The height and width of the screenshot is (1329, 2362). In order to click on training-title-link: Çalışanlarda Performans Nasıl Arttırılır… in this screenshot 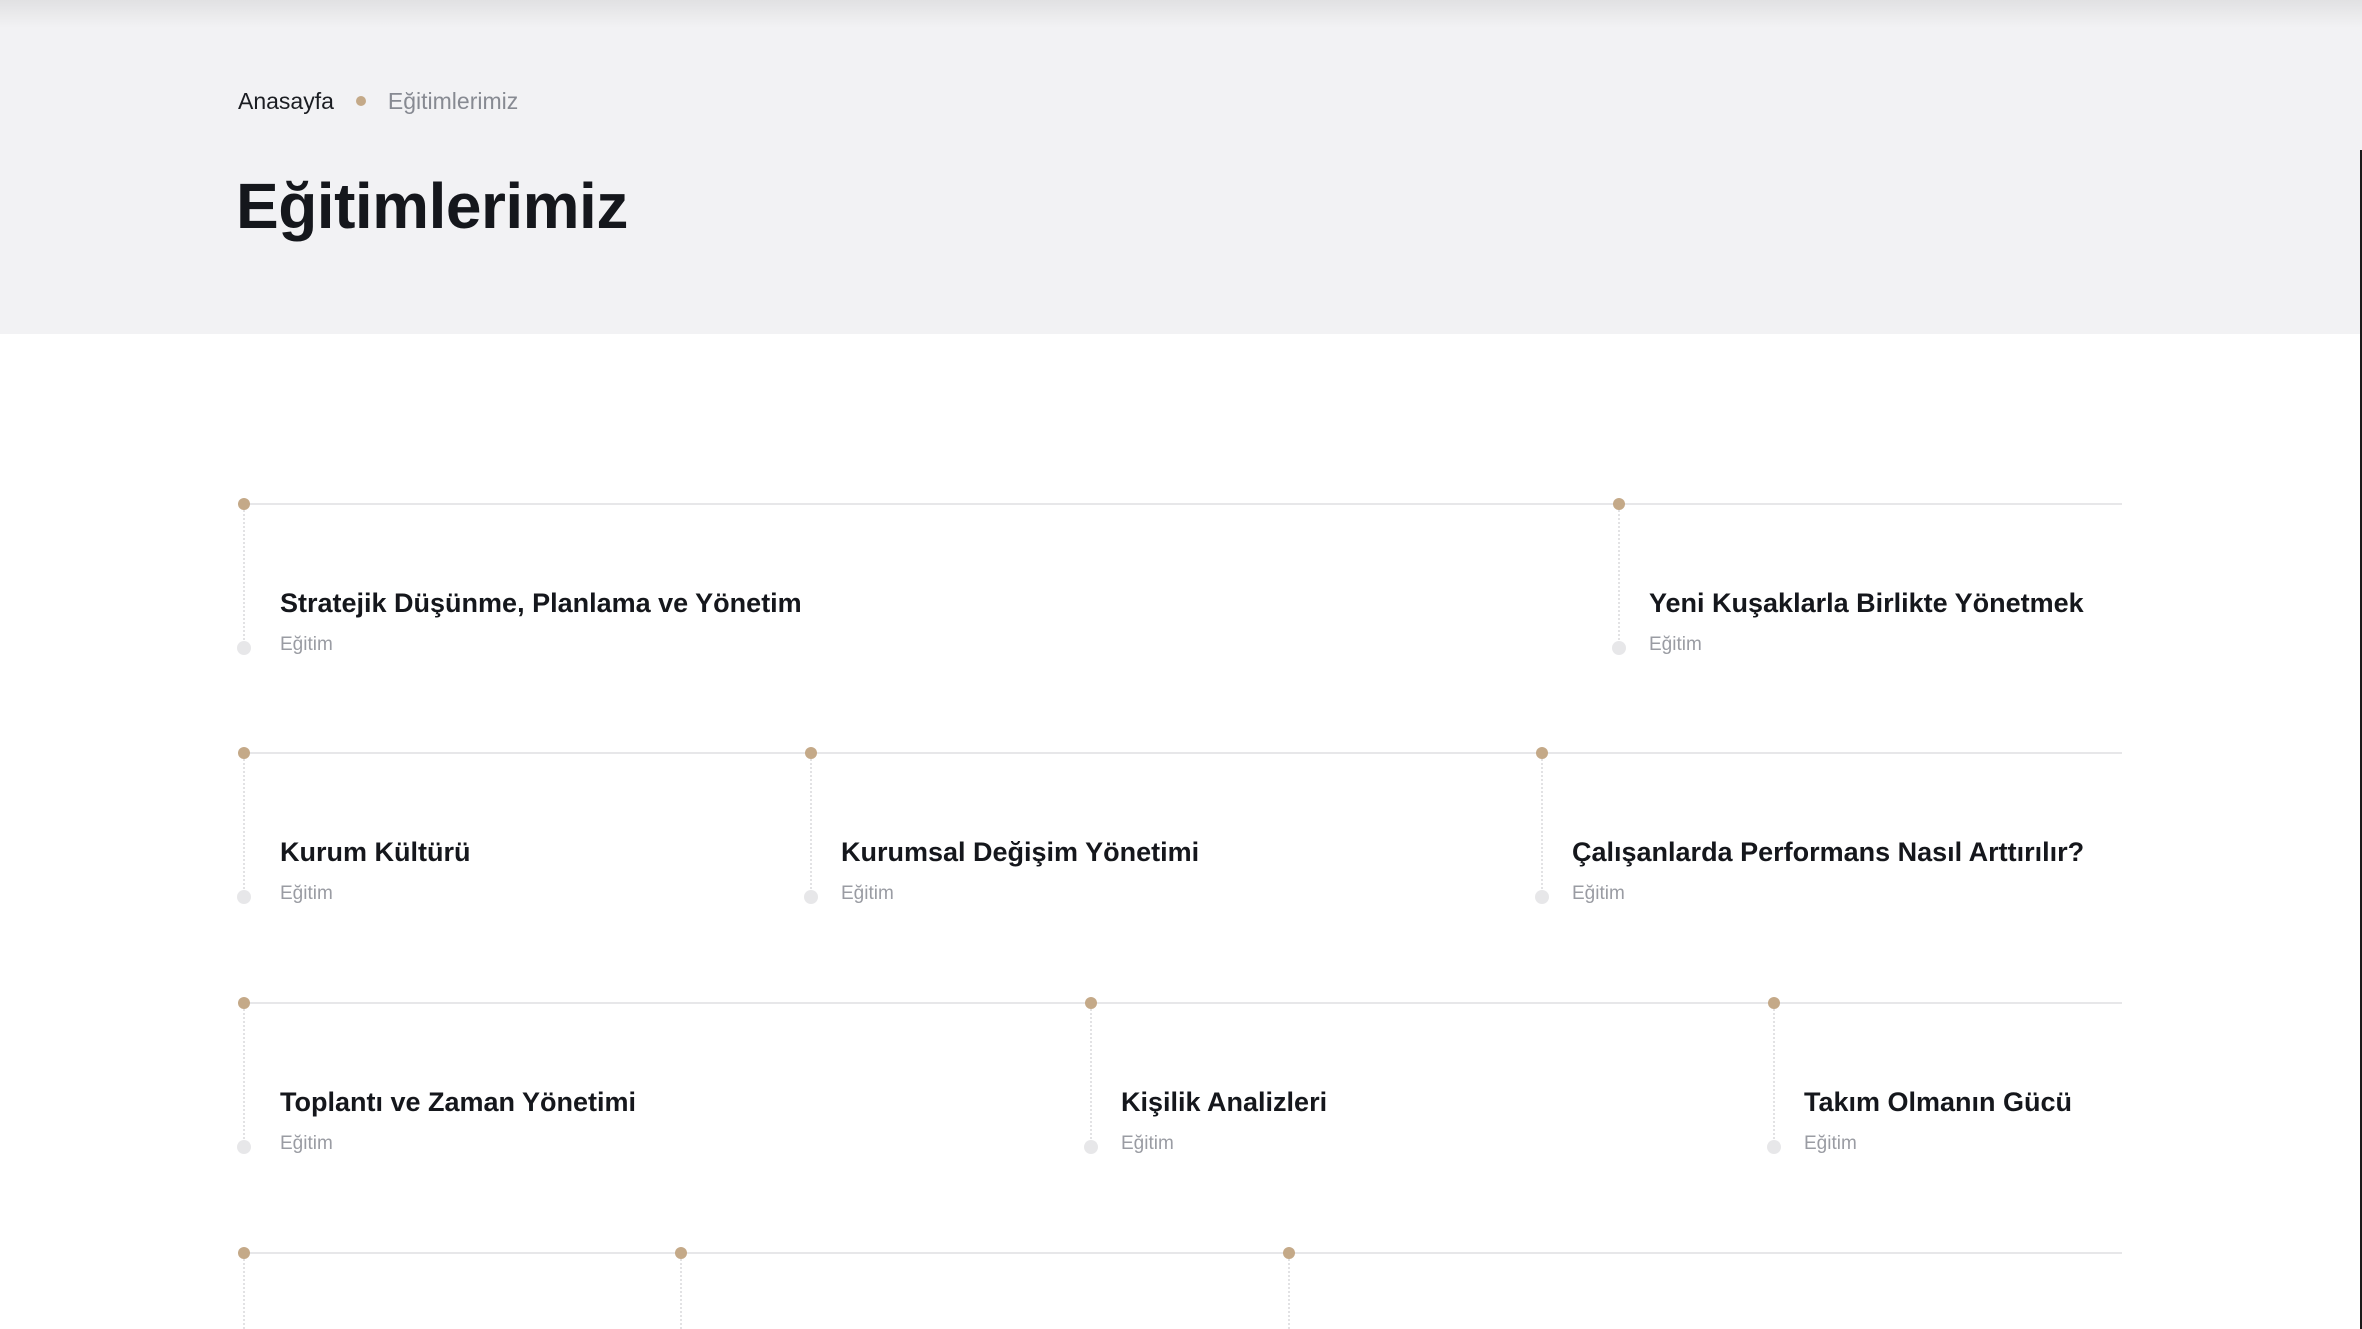, I will do `click(1828, 852)`.